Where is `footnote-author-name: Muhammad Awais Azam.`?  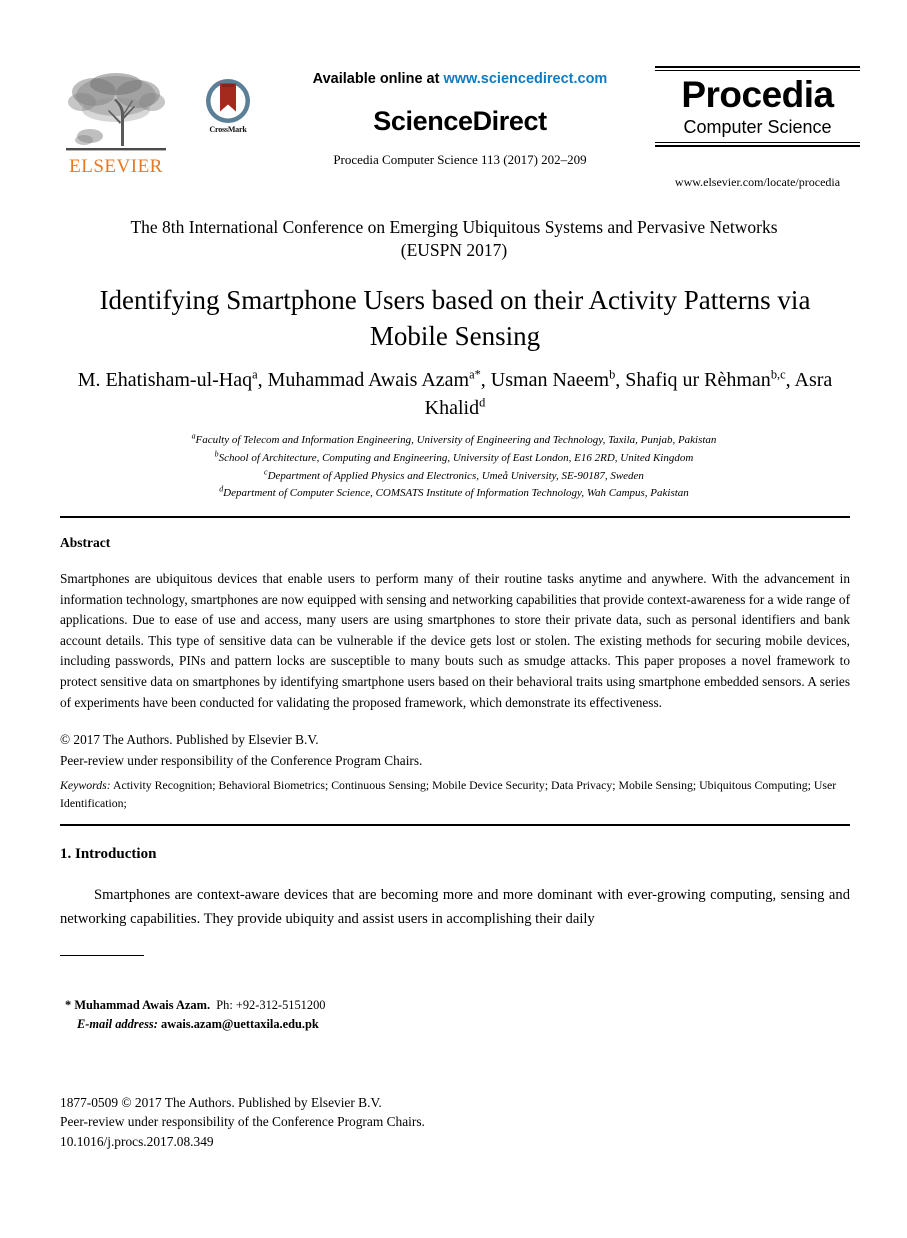 footnote-author-name: Muhammad Awais Azam. is located at coordinates (142, 1005).